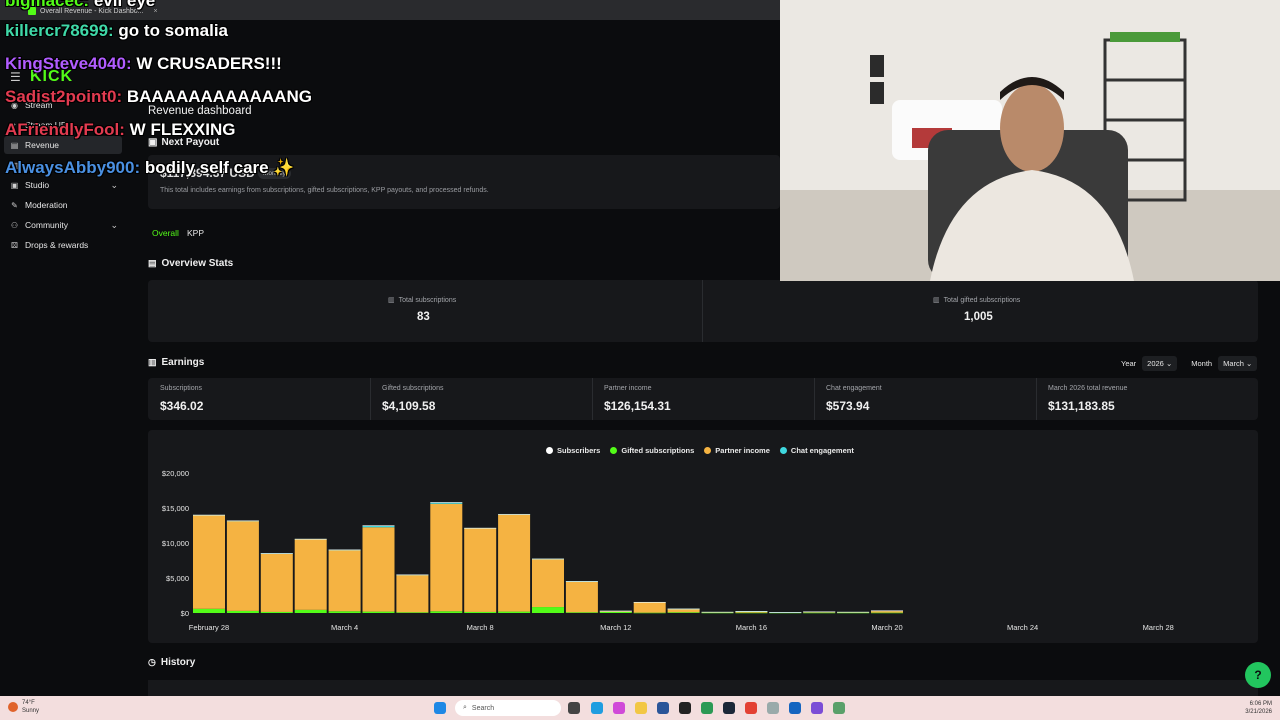  What do you see at coordinates (619, 708) in the screenshot?
I see `copilot-icon` at bounding box center [619, 708].